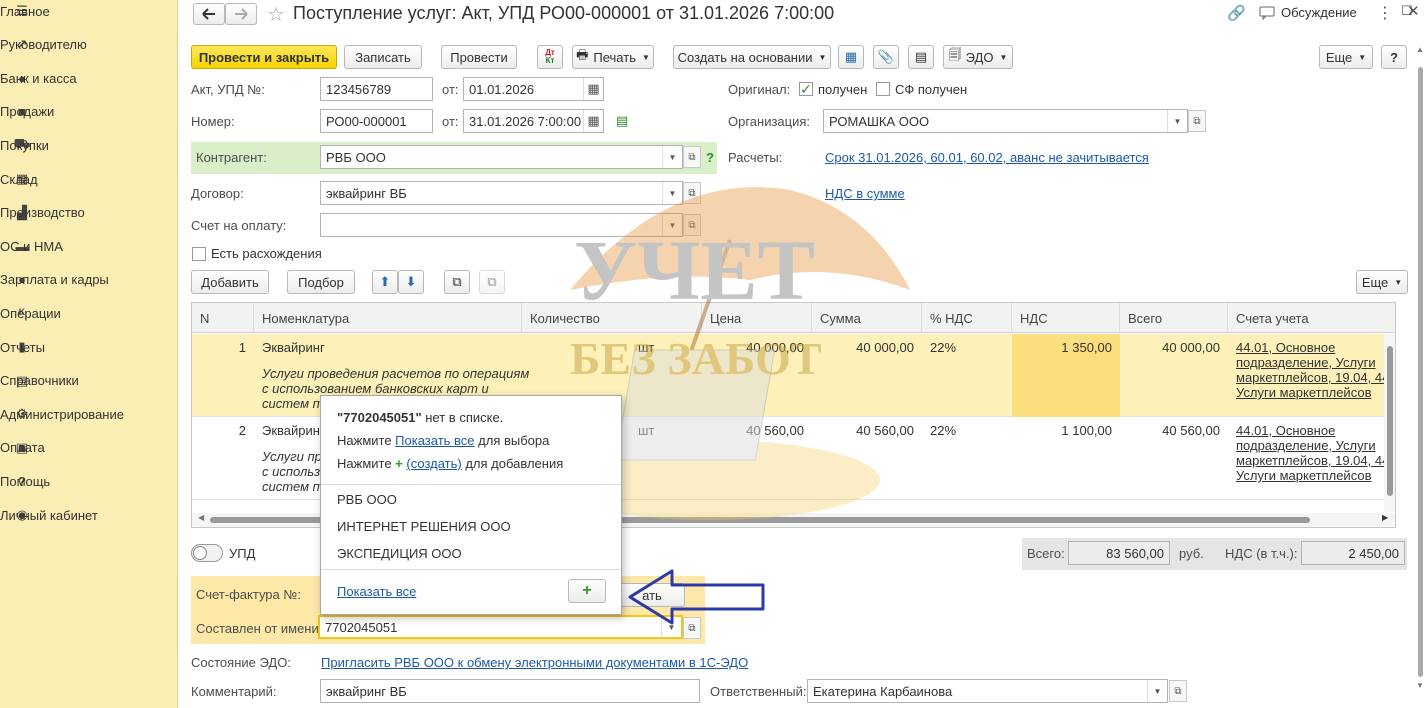  Describe the element at coordinates (613, 57) in the screenshot. I see `print-button: 🖶 Печать ▼` at that location.